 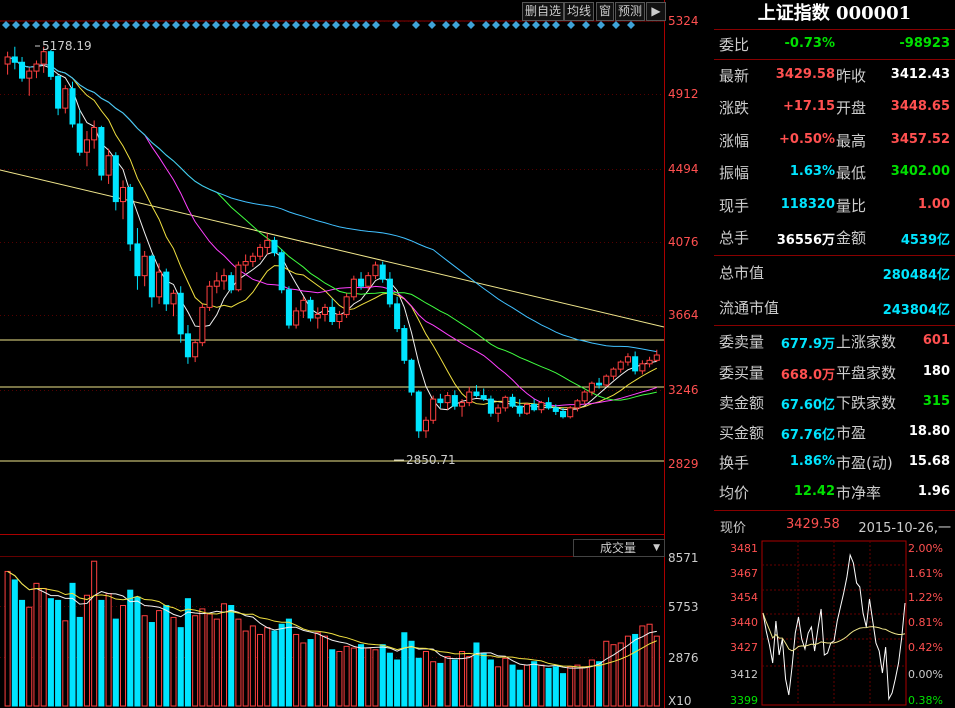 What do you see at coordinates (744, 597) in the screenshot?
I see `svg-text: 3454` at bounding box center [744, 597].